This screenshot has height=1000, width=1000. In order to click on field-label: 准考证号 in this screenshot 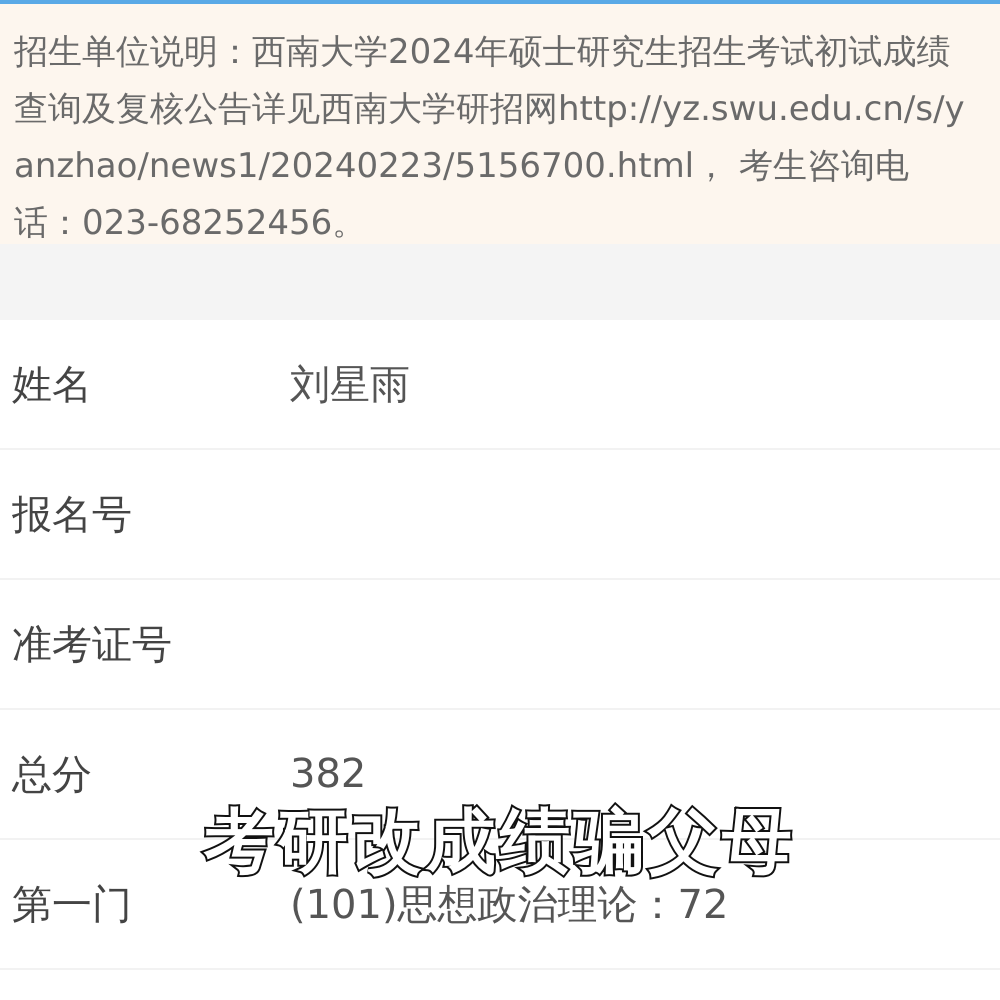, I will do `click(92, 645)`.